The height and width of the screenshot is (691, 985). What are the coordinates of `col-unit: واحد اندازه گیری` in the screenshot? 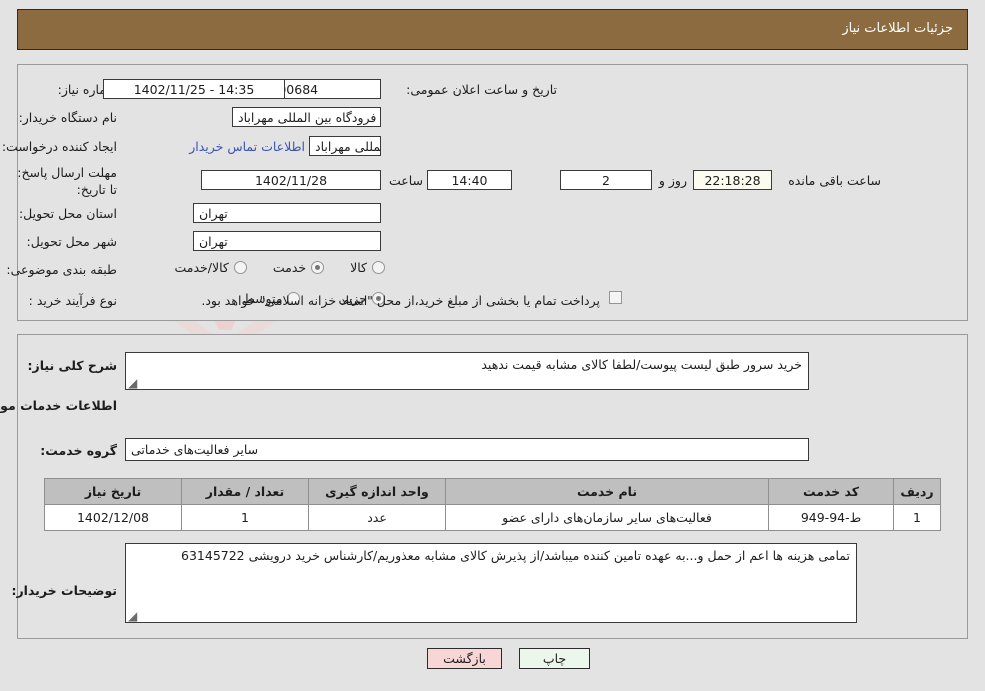 It's located at (377, 491).